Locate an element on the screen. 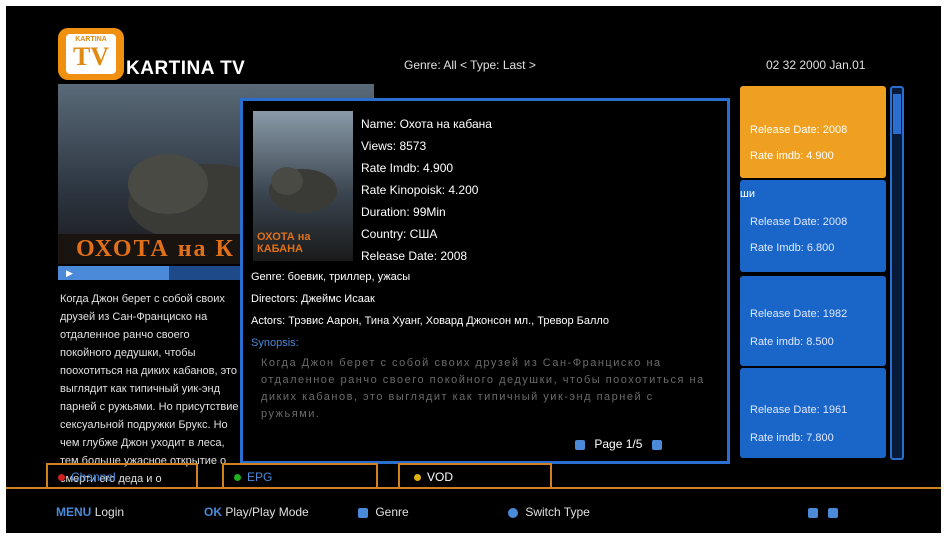 The width and height of the screenshot is (947, 537). ok-key: OK is located at coordinates (213, 512).